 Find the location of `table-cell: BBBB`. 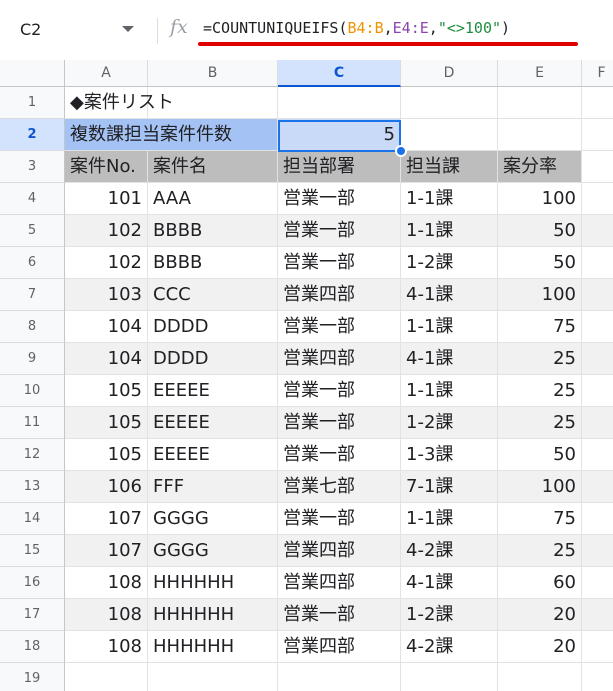

table-cell: BBBB is located at coordinates (213, 231).